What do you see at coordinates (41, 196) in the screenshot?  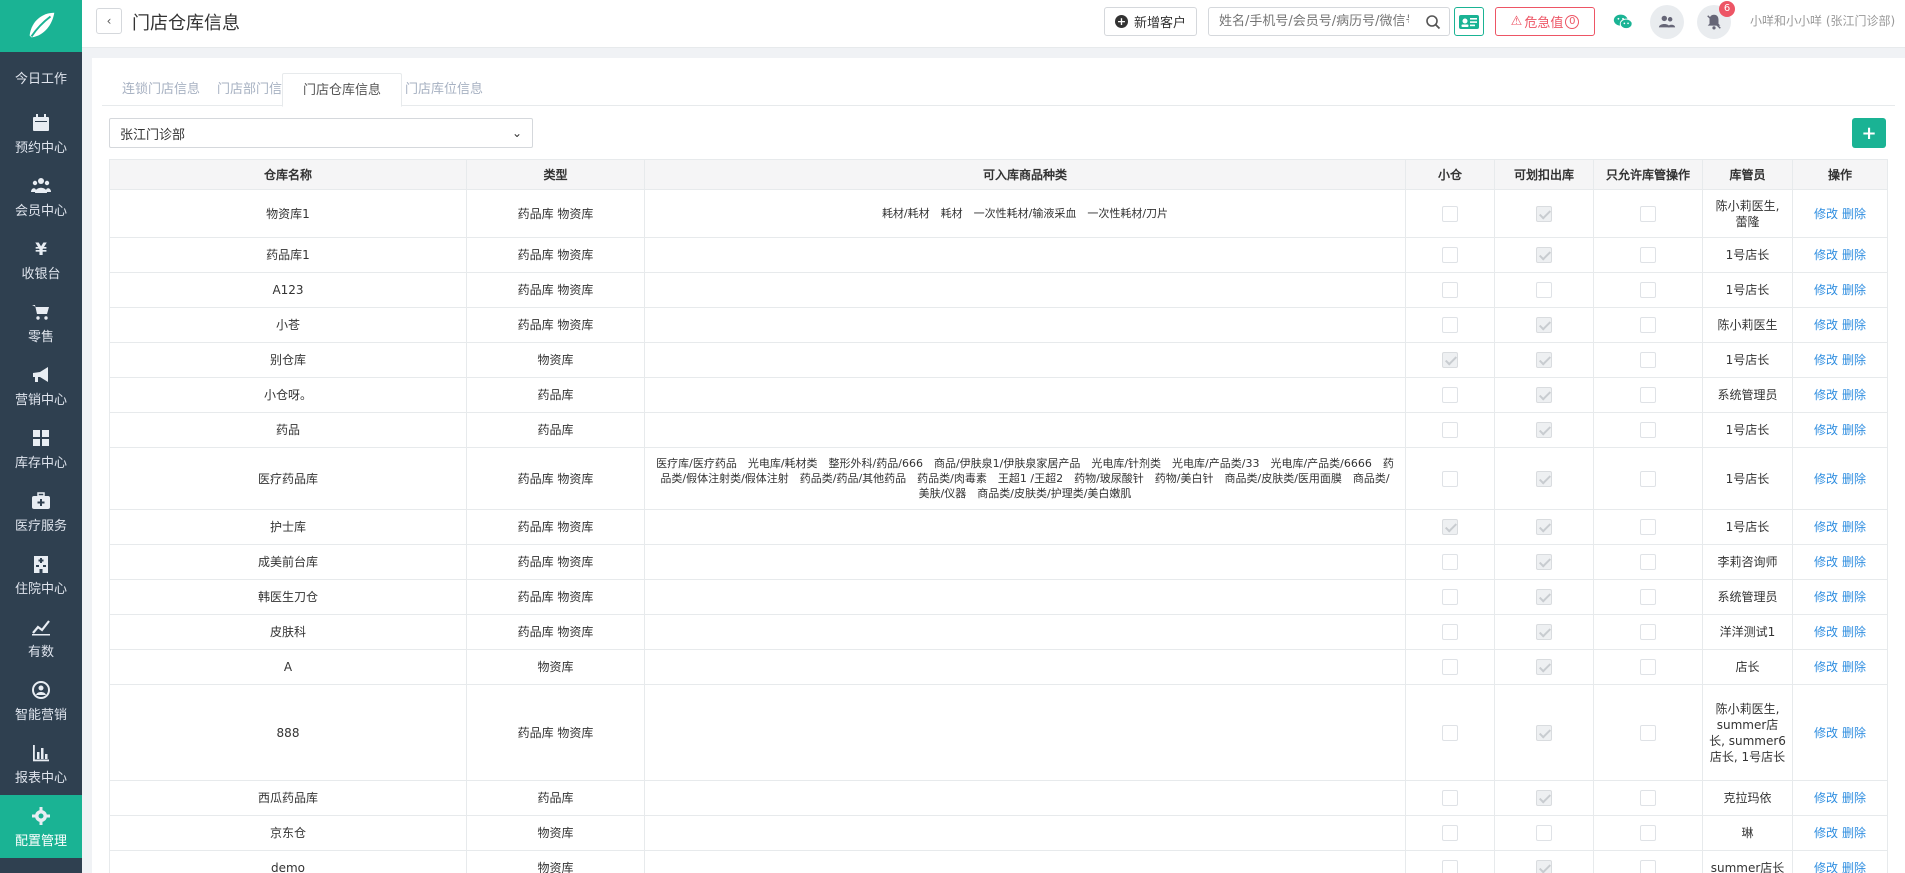 I see `sidebar-item: 会员中心` at bounding box center [41, 196].